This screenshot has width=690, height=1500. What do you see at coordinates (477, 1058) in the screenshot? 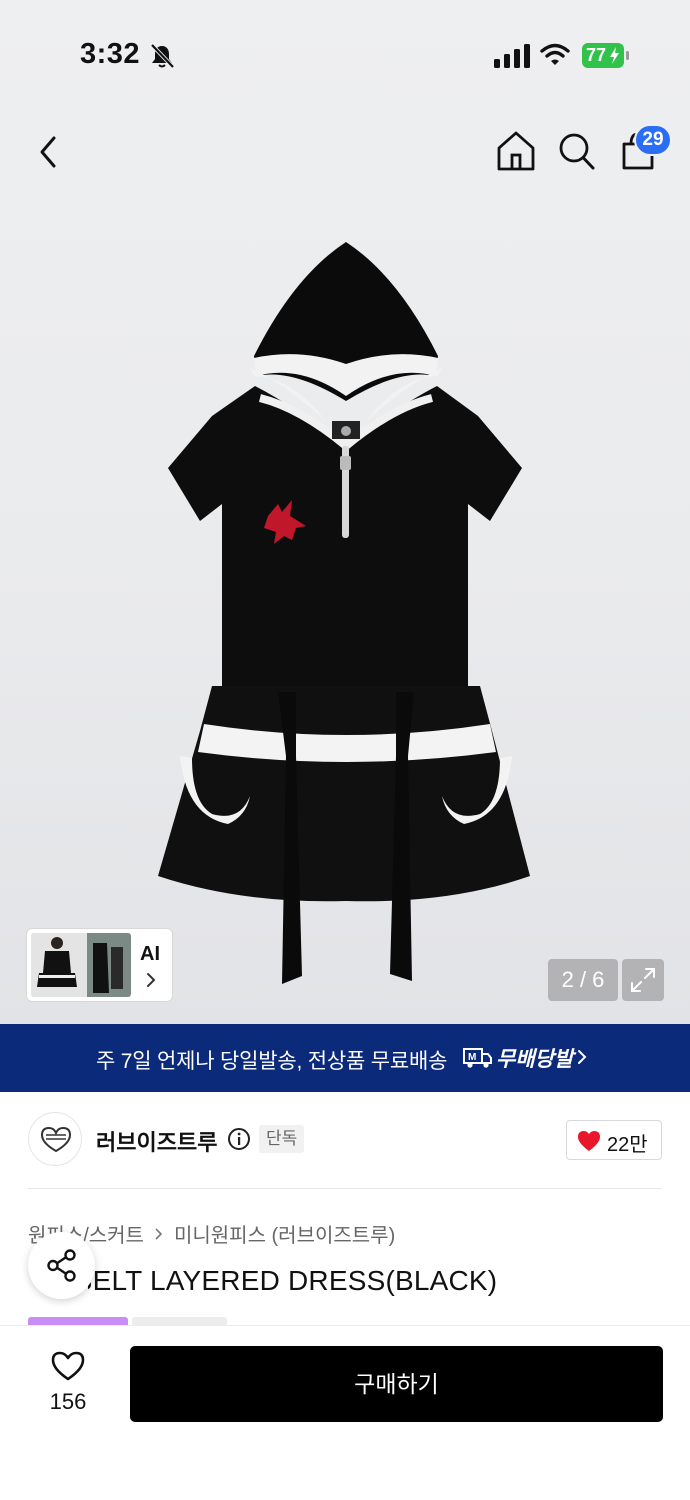
I see `delivery-truck-icon: M` at bounding box center [477, 1058].